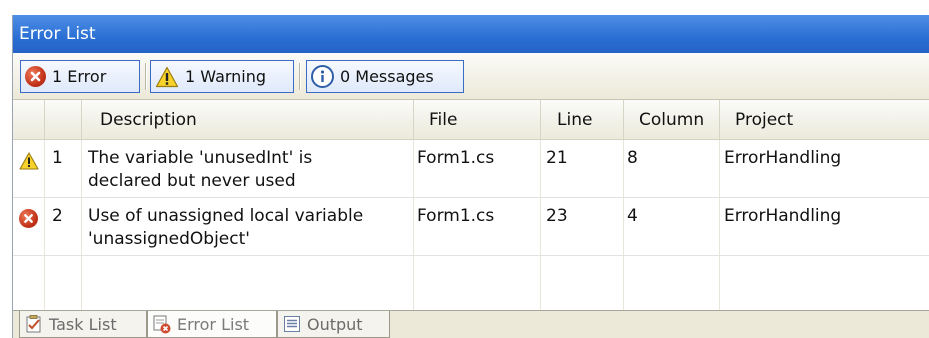  What do you see at coordinates (824, 120) in the screenshot?
I see `header-project: Project` at bounding box center [824, 120].